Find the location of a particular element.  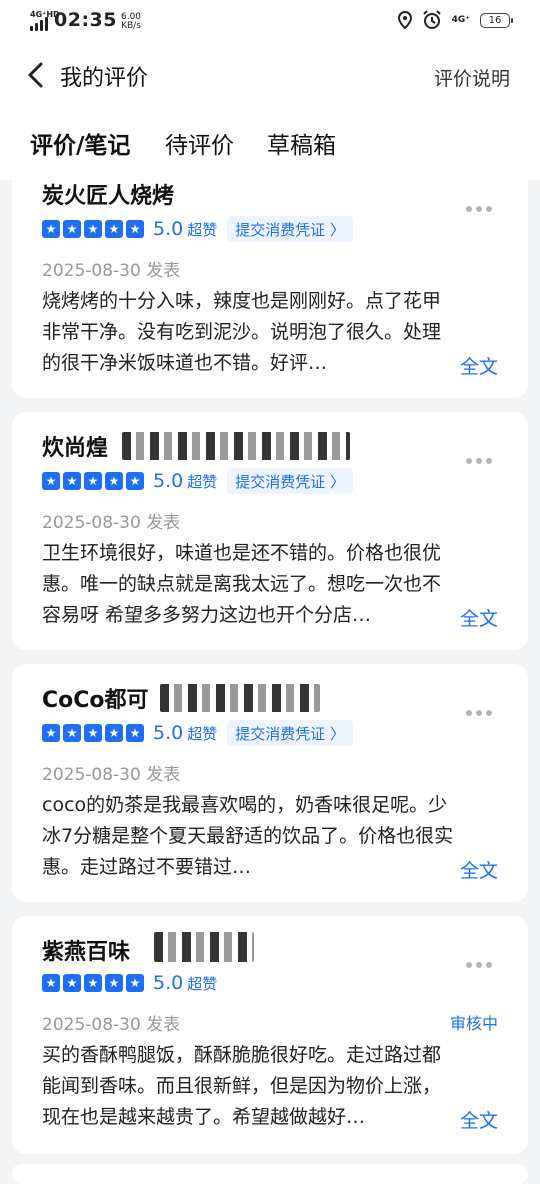

location-icon is located at coordinates (404, 20).